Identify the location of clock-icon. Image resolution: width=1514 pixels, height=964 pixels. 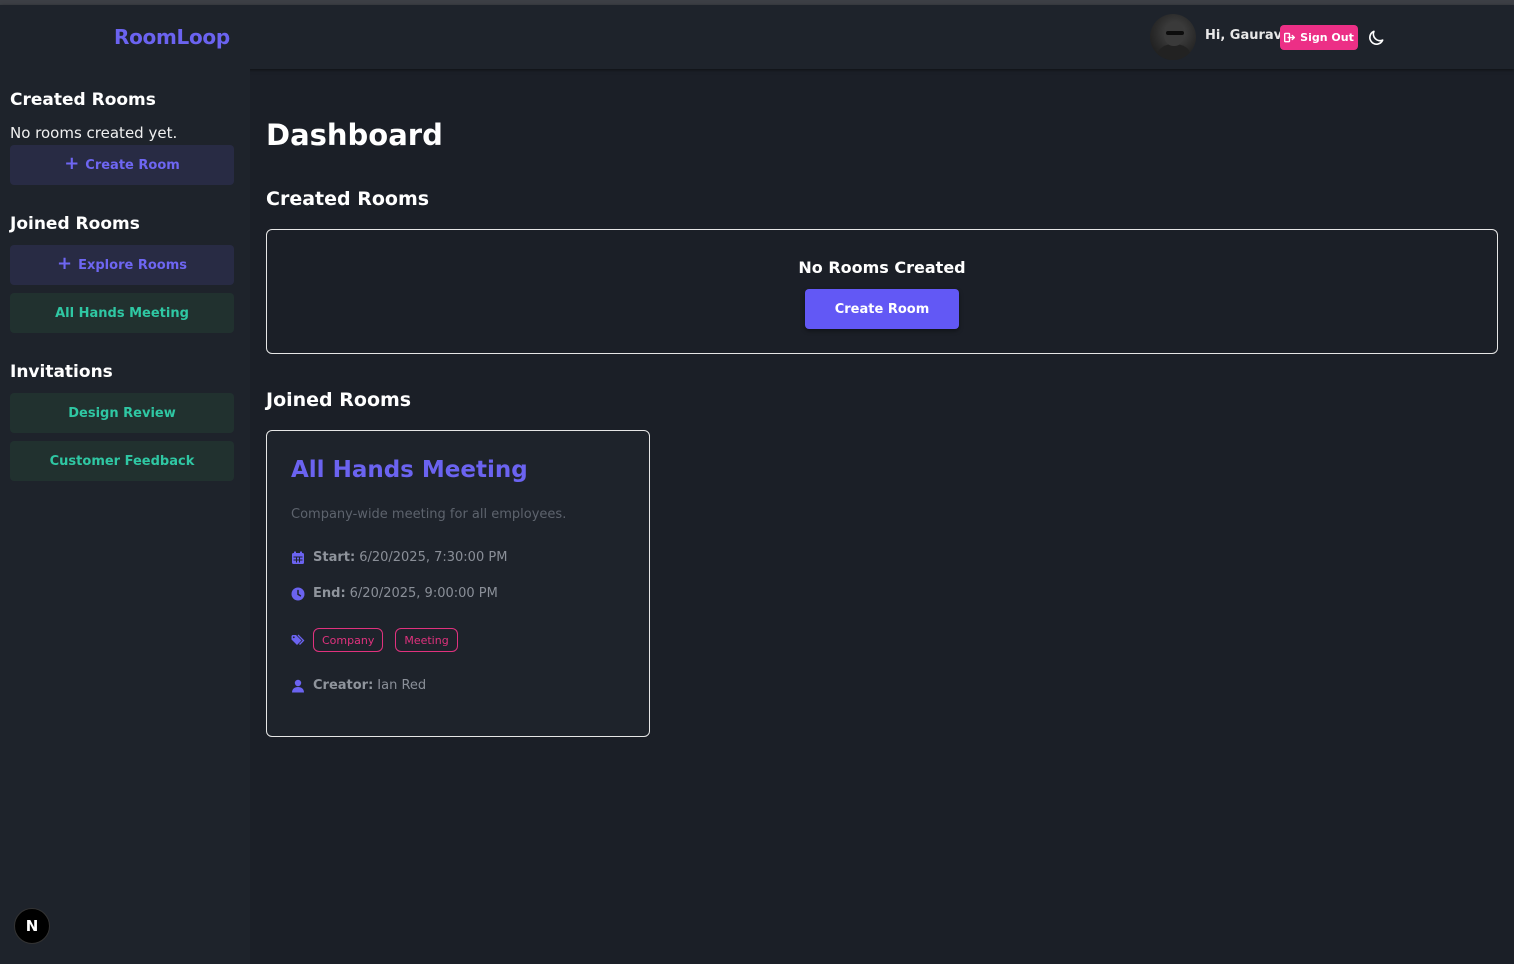
(298, 593).